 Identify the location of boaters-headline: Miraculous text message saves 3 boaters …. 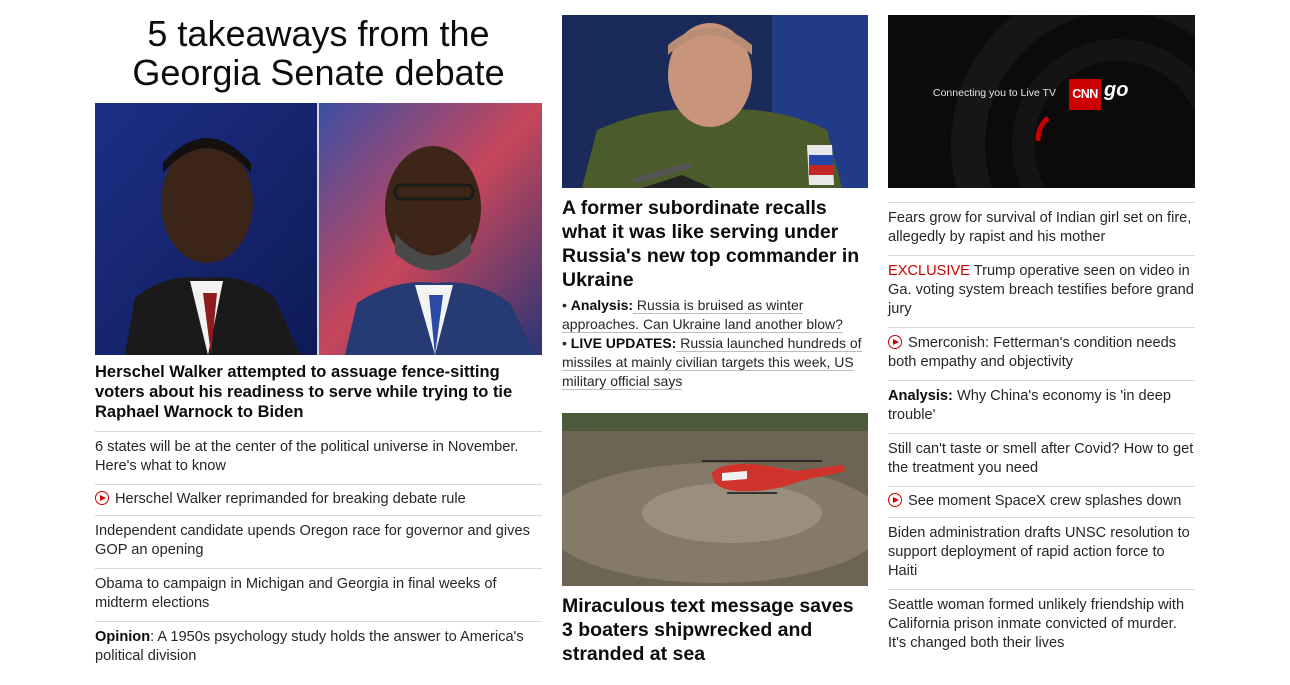
(715, 630).